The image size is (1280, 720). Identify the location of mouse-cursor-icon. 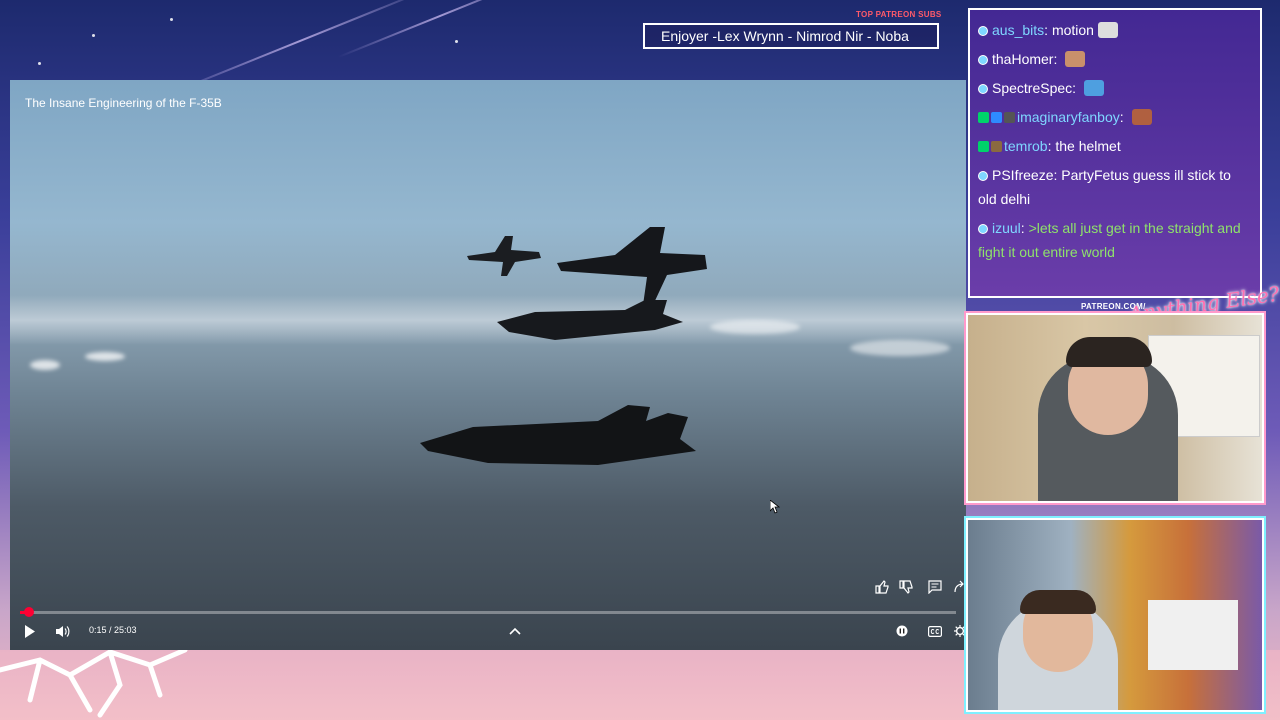
(775, 507).